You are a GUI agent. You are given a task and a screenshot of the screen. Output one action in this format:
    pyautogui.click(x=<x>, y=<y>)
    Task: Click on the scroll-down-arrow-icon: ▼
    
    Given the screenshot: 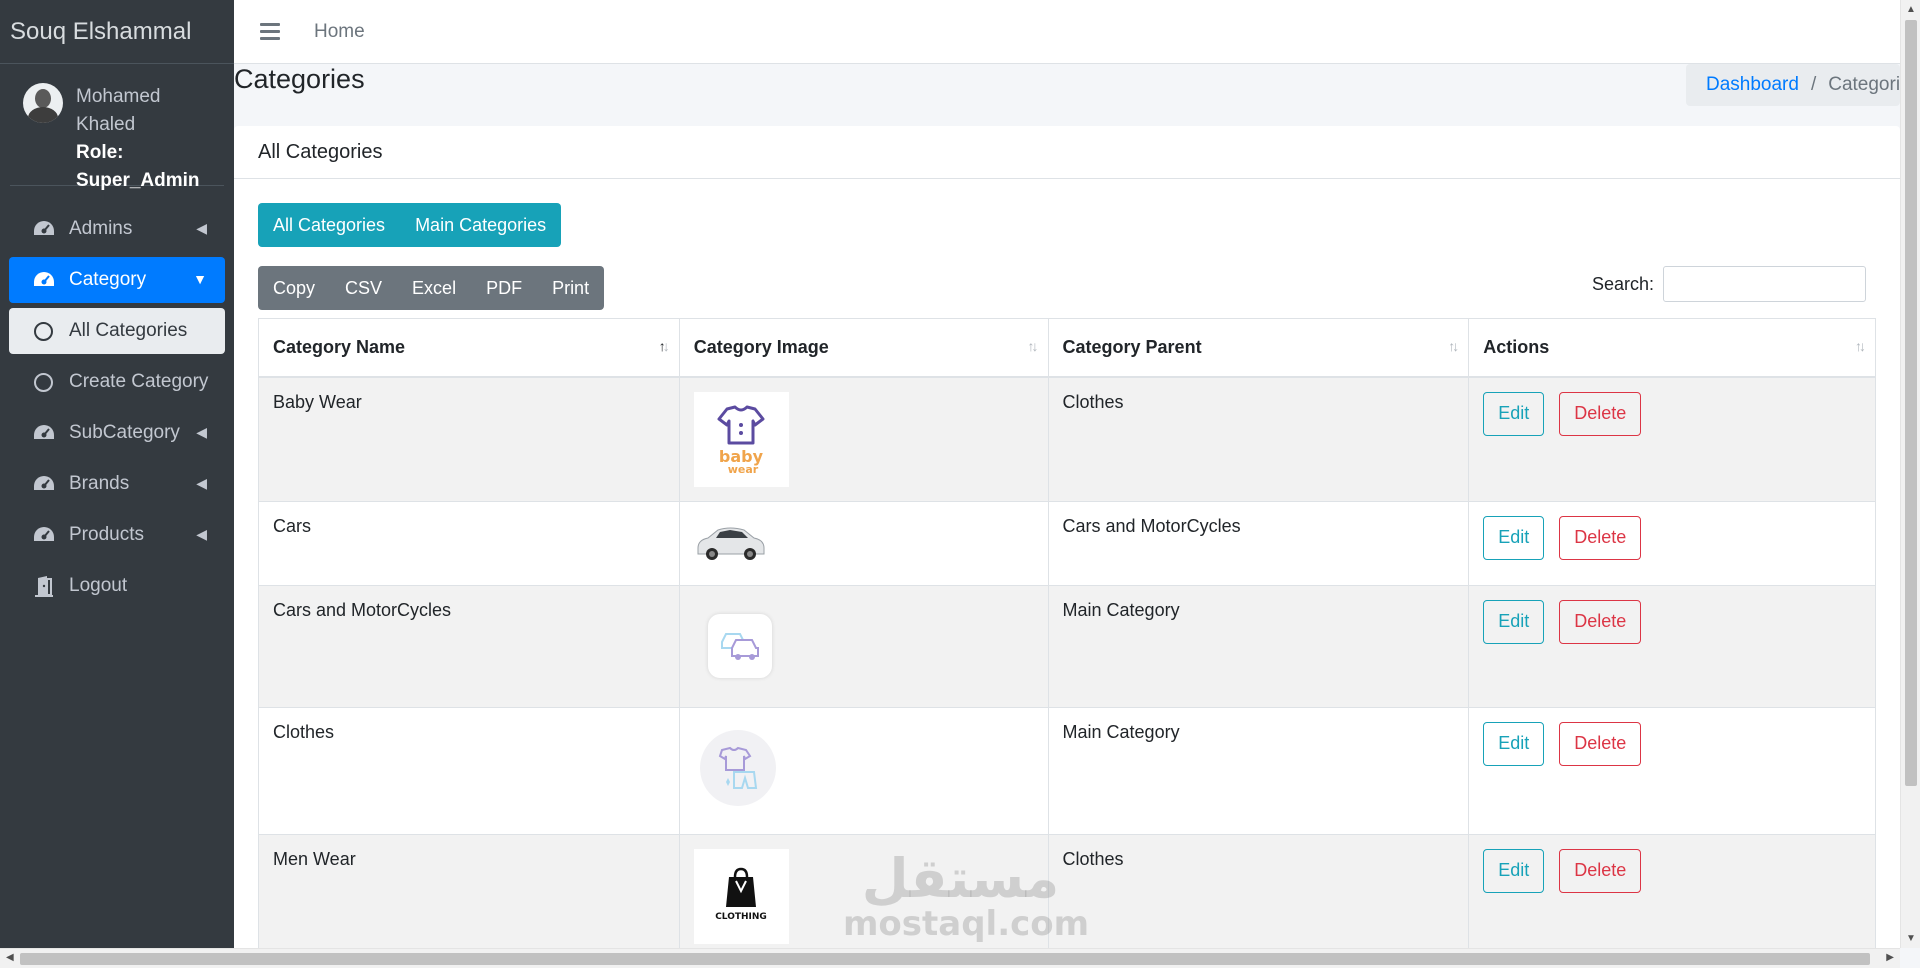 What is the action you would take?
    pyautogui.click(x=1911, y=938)
    